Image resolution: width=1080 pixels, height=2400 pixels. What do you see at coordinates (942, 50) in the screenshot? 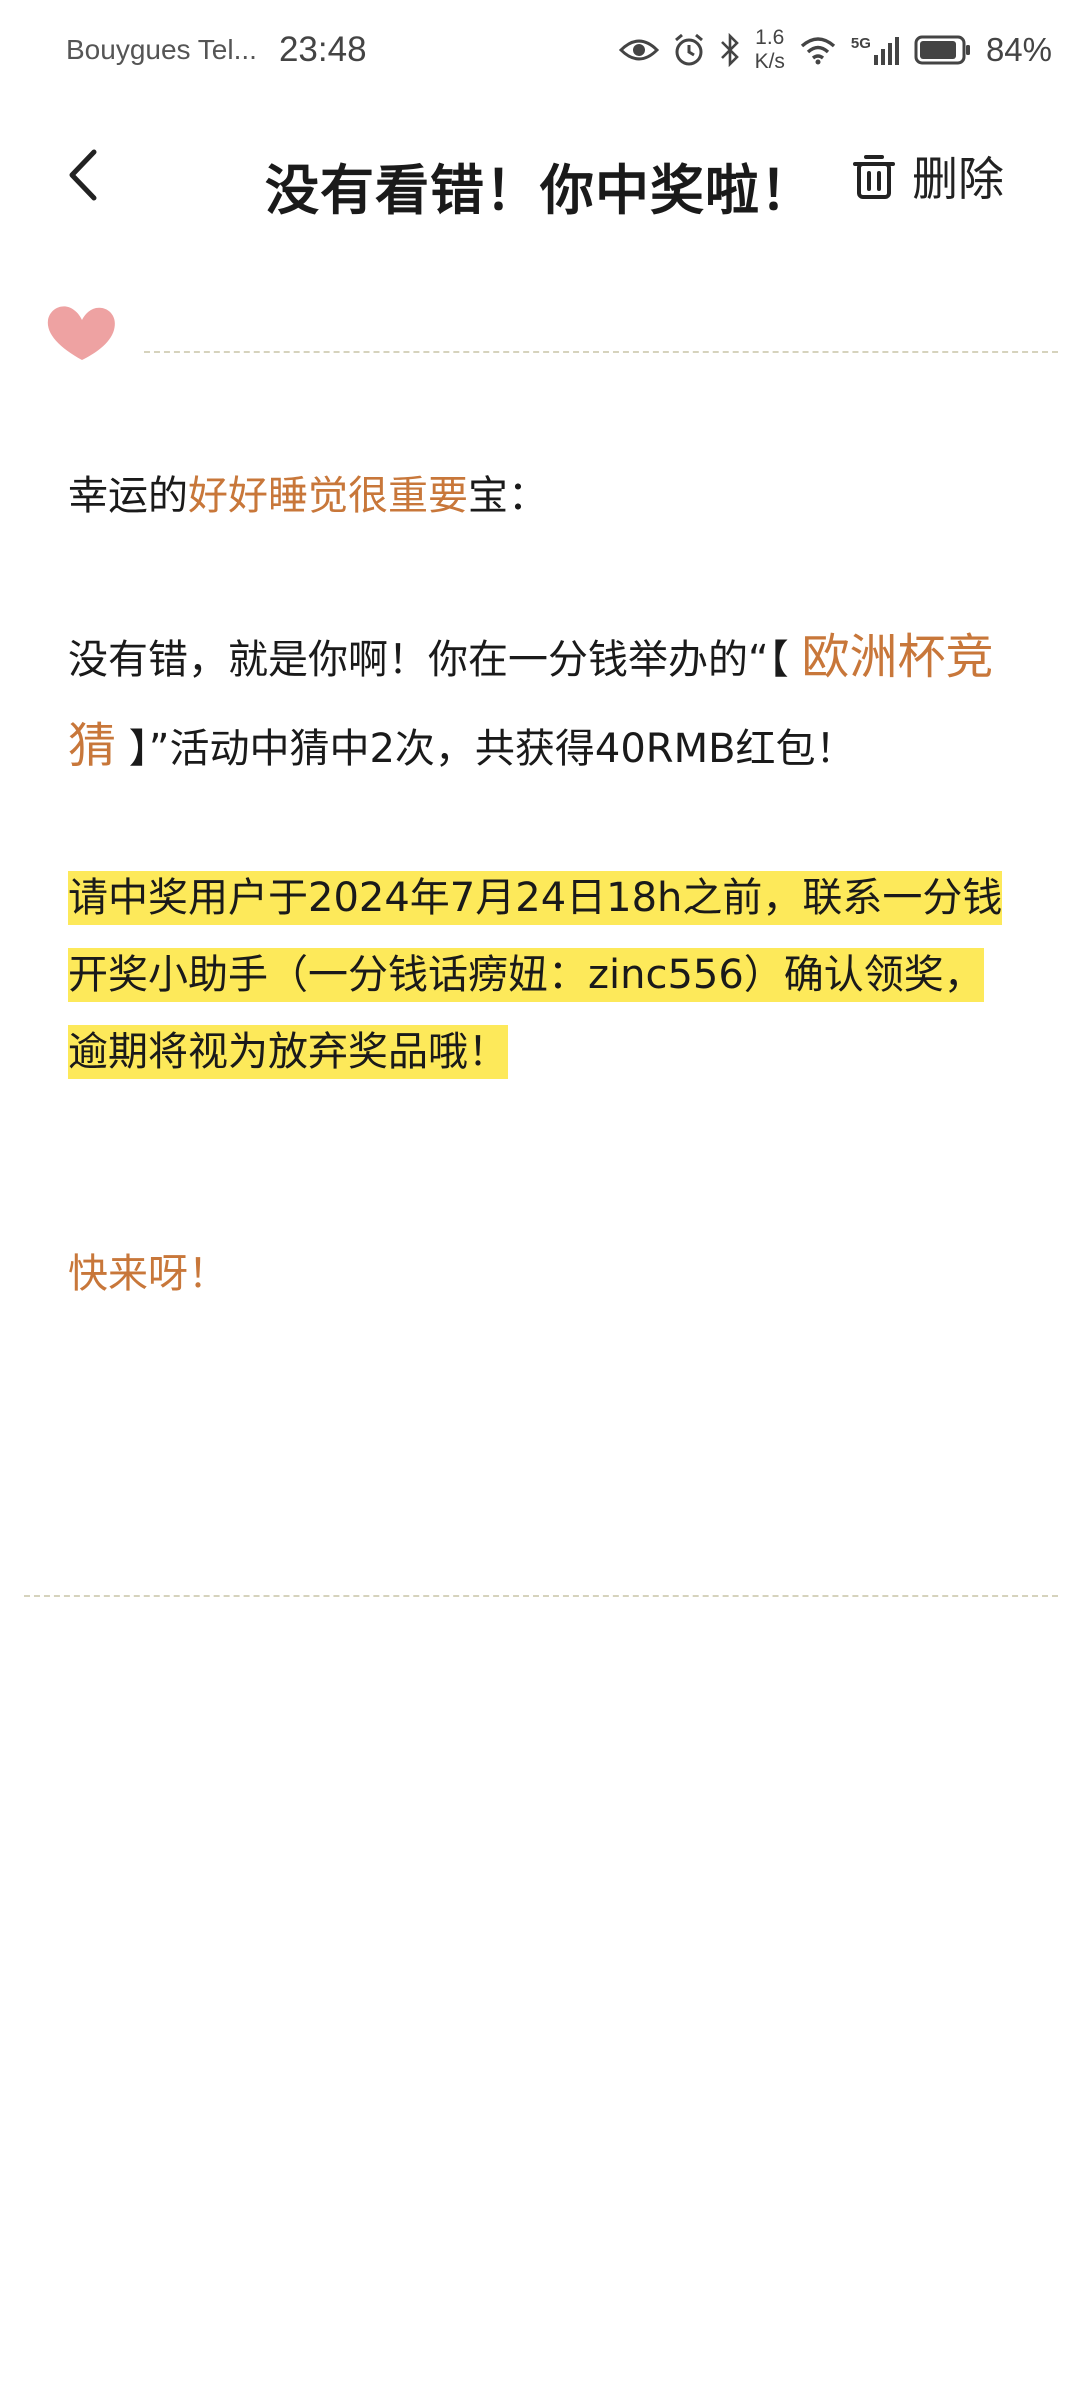
I see `battery-icon` at bounding box center [942, 50].